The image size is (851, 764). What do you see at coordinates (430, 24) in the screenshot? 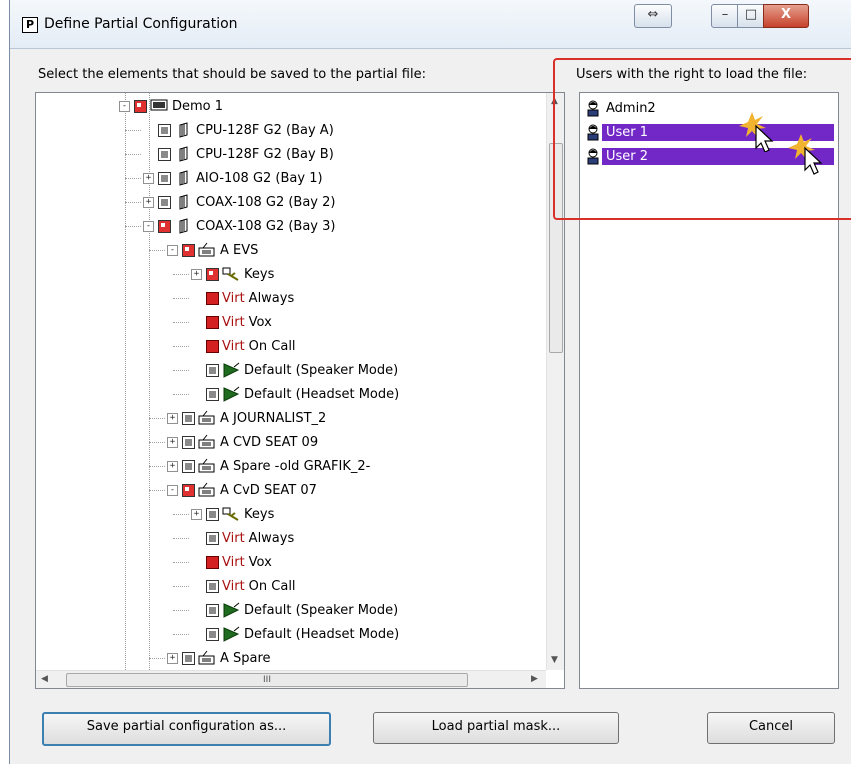
I see `title-bar: P Define Partial Configuration ⇔ – □ X` at bounding box center [430, 24].